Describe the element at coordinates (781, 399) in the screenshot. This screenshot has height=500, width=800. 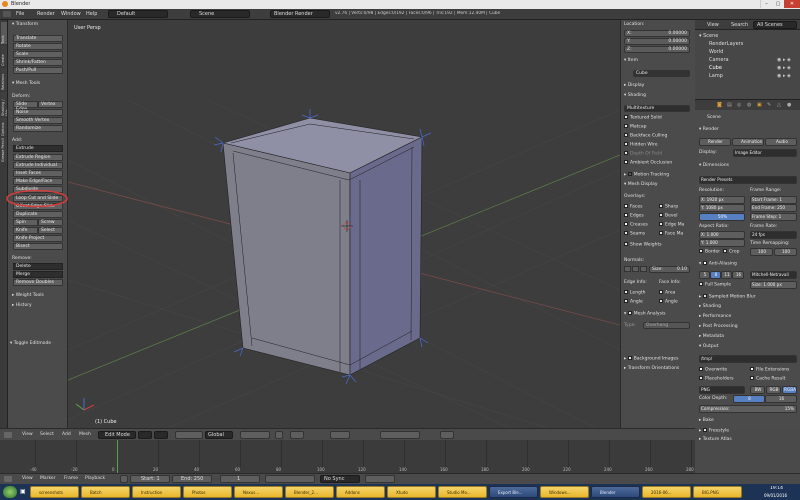
I see `color-depth-16: 16` at that location.